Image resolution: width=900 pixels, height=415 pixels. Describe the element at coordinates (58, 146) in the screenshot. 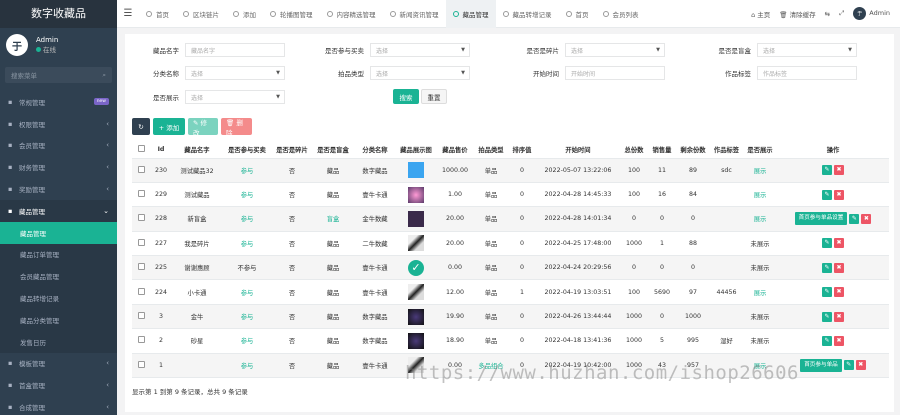

I see `sidebar-item: ▪ 会员管理 ‹` at that location.